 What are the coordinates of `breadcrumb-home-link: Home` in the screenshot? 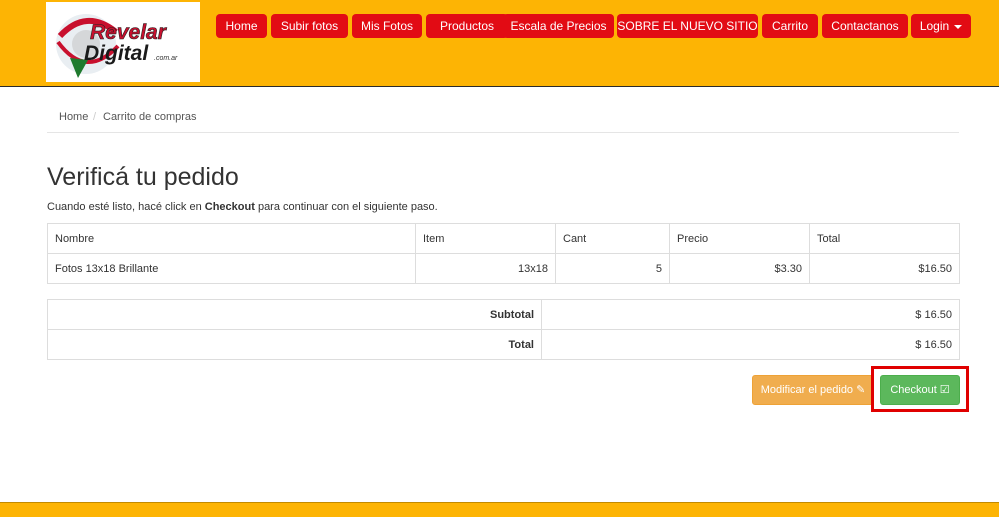 It's located at (73, 117).